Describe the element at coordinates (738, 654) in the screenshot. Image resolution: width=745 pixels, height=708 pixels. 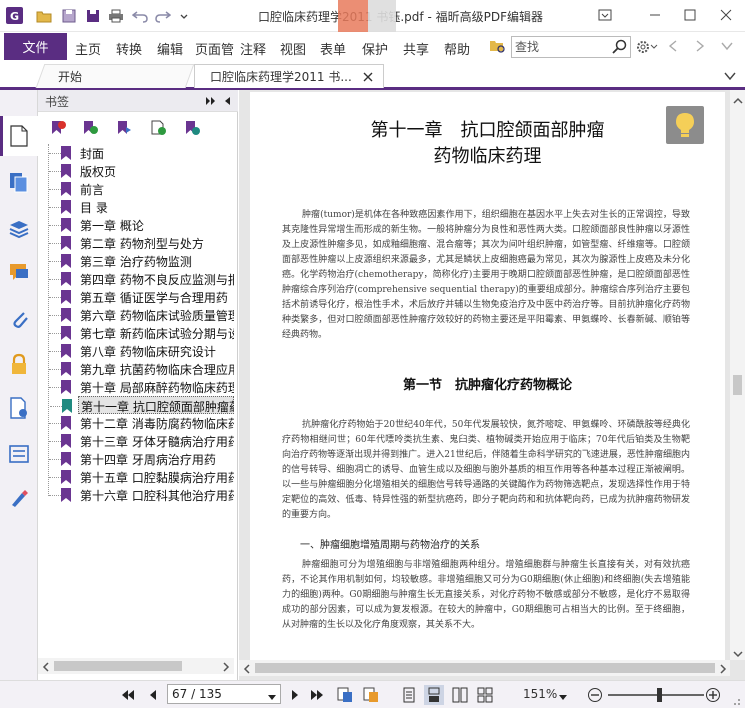
I see `scroll-down-icon` at that location.